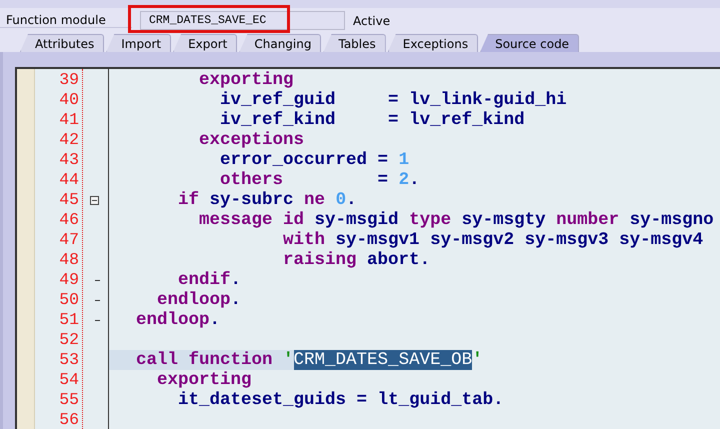 This screenshot has width=720, height=429. What do you see at coordinates (188, 200) in the screenshot?
I see `keyword: if` at bounding box center [188, 200].